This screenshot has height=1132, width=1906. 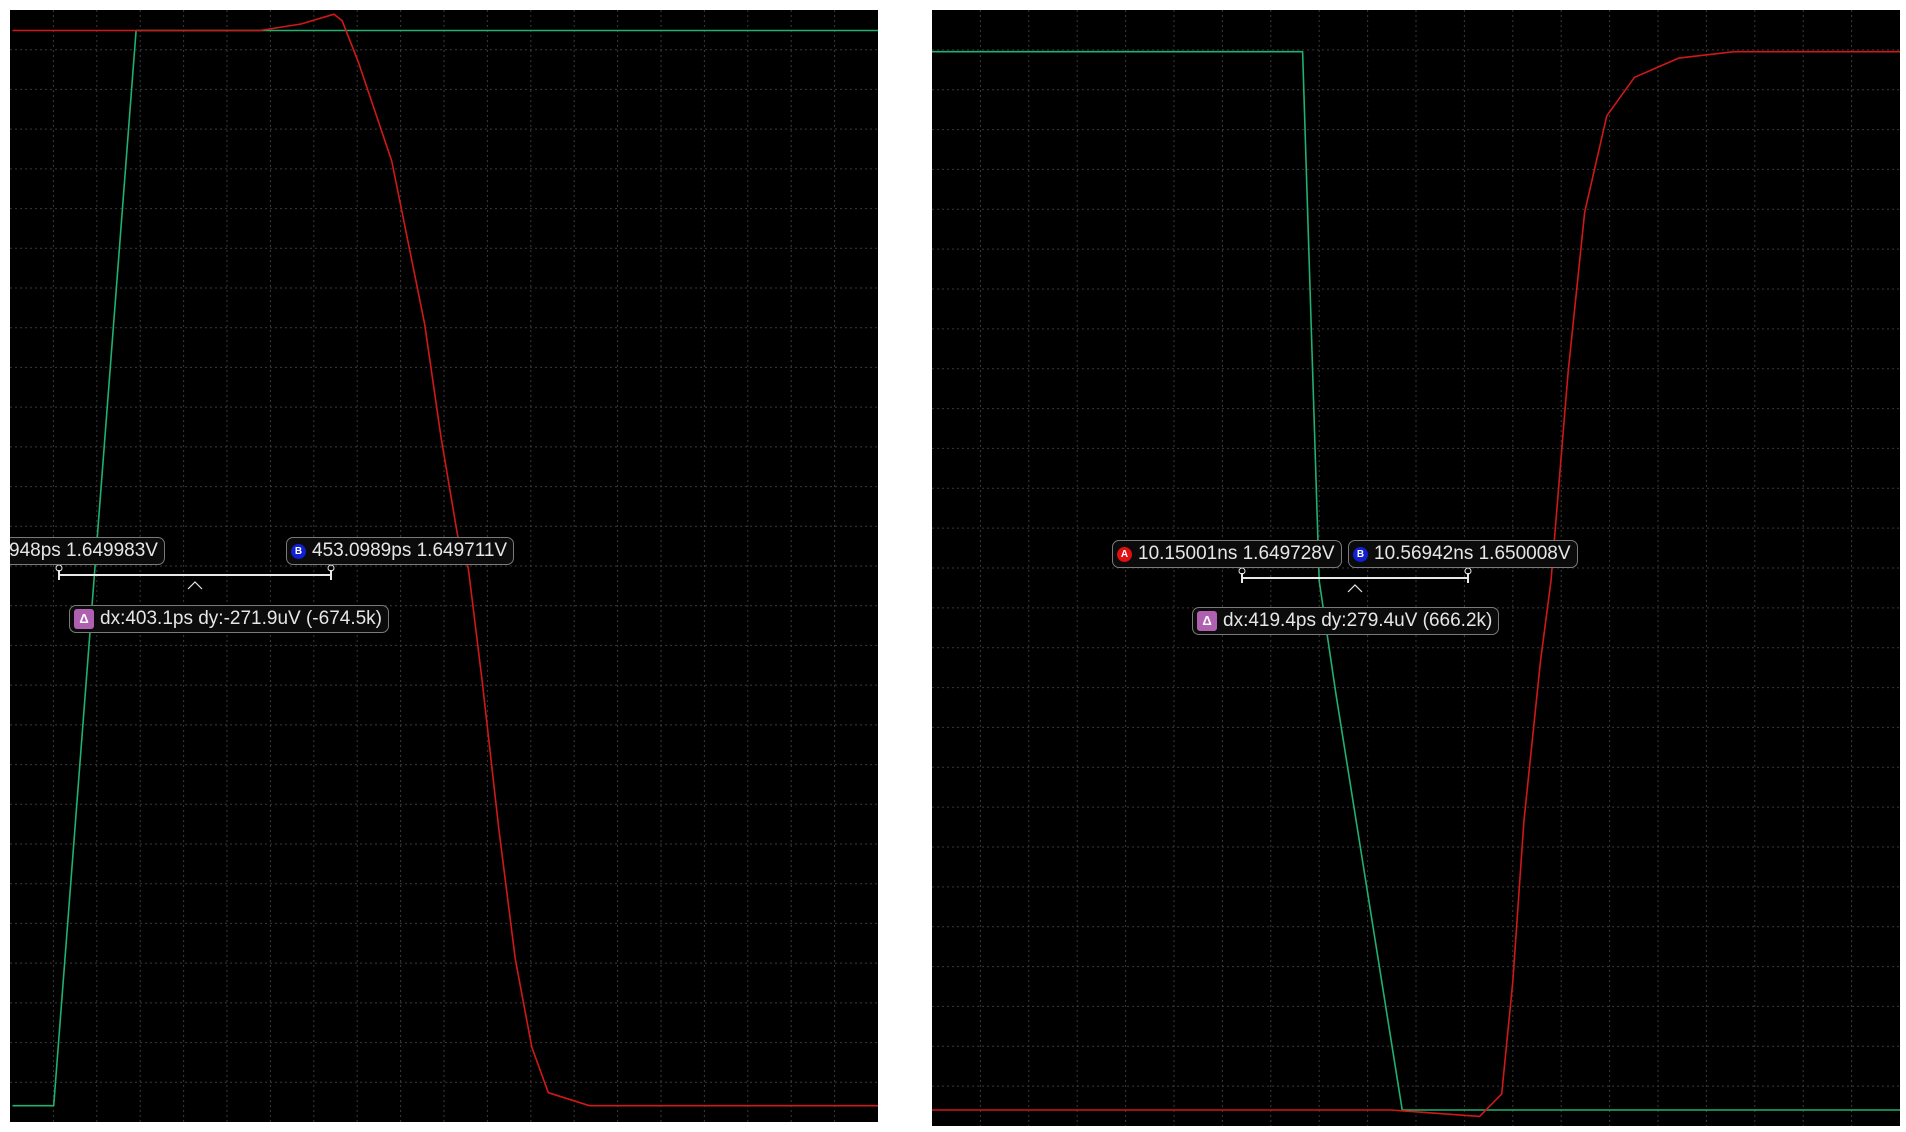 I want to click on cursor-b-label-left: B 453.0989ps 1.649711V, so click(x=400, y=551).